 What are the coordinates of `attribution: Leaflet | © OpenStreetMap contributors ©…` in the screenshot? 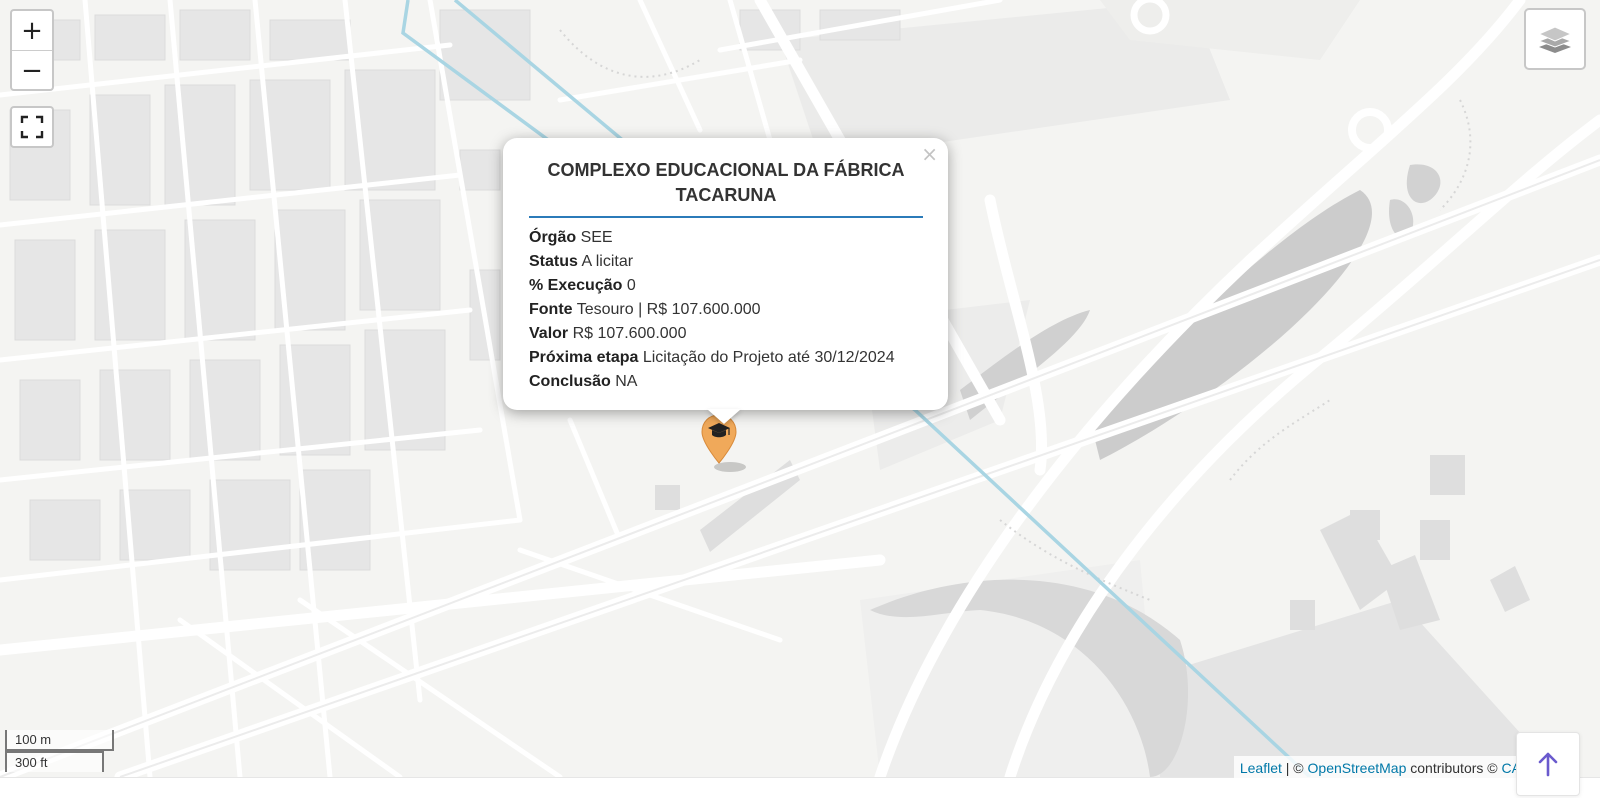 It's located at (1394, 768).